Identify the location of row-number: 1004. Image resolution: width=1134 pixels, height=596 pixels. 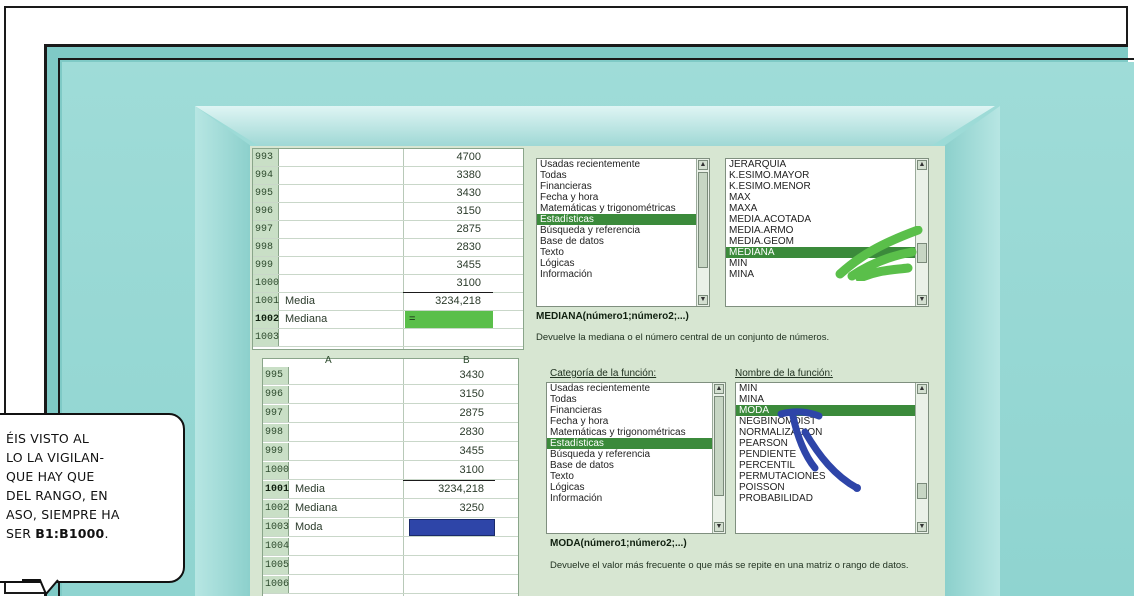
(276, 546).